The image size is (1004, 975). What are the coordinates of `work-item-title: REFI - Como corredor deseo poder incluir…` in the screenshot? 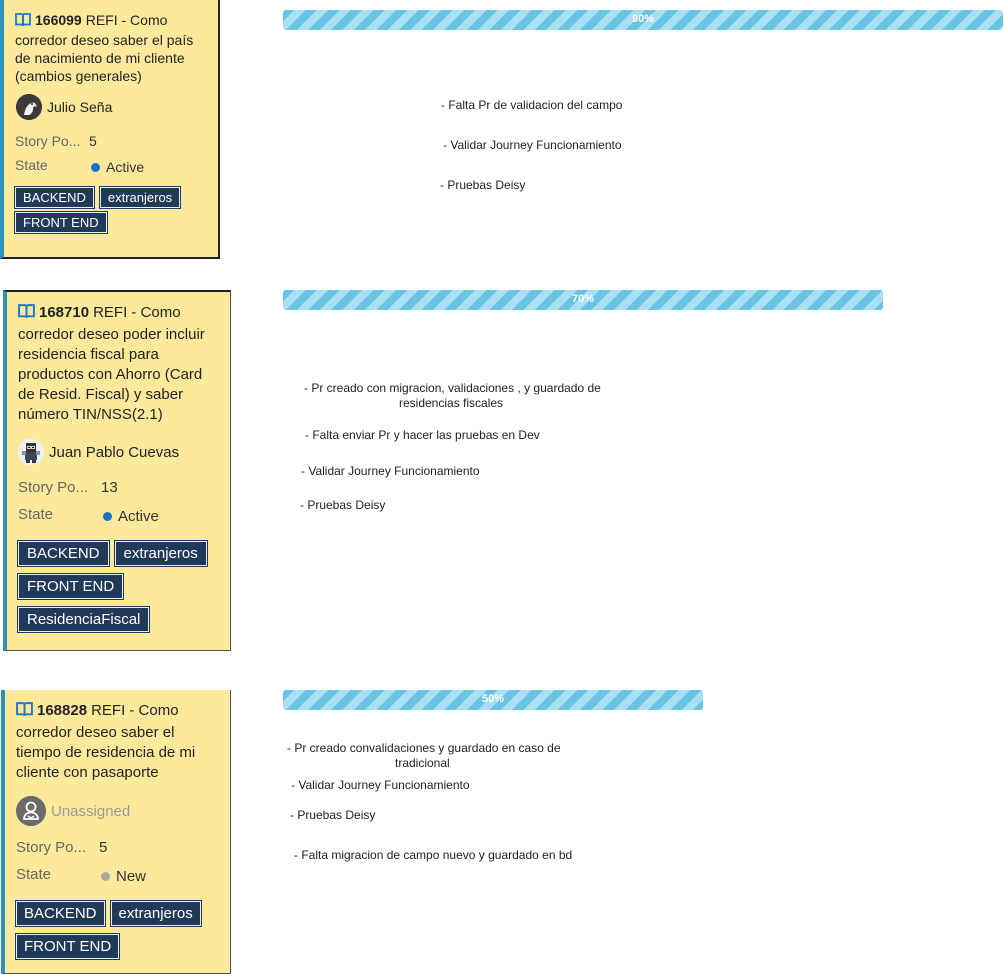 It's located at (111, 363).